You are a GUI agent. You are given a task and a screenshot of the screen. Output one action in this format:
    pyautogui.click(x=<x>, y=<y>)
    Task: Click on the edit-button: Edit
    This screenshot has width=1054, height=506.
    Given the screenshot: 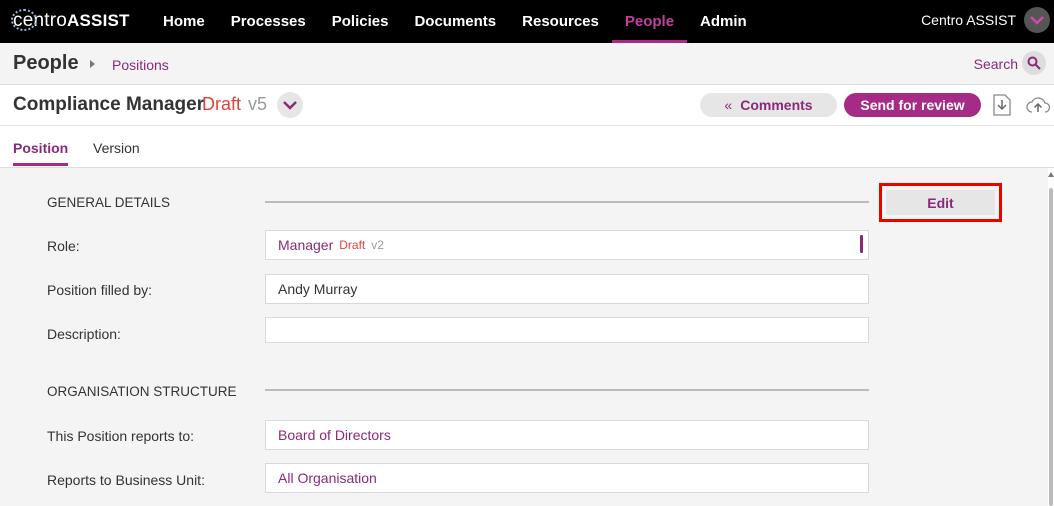 What is the action you would take?
    pyautogui.click(x=940, y=202)
    